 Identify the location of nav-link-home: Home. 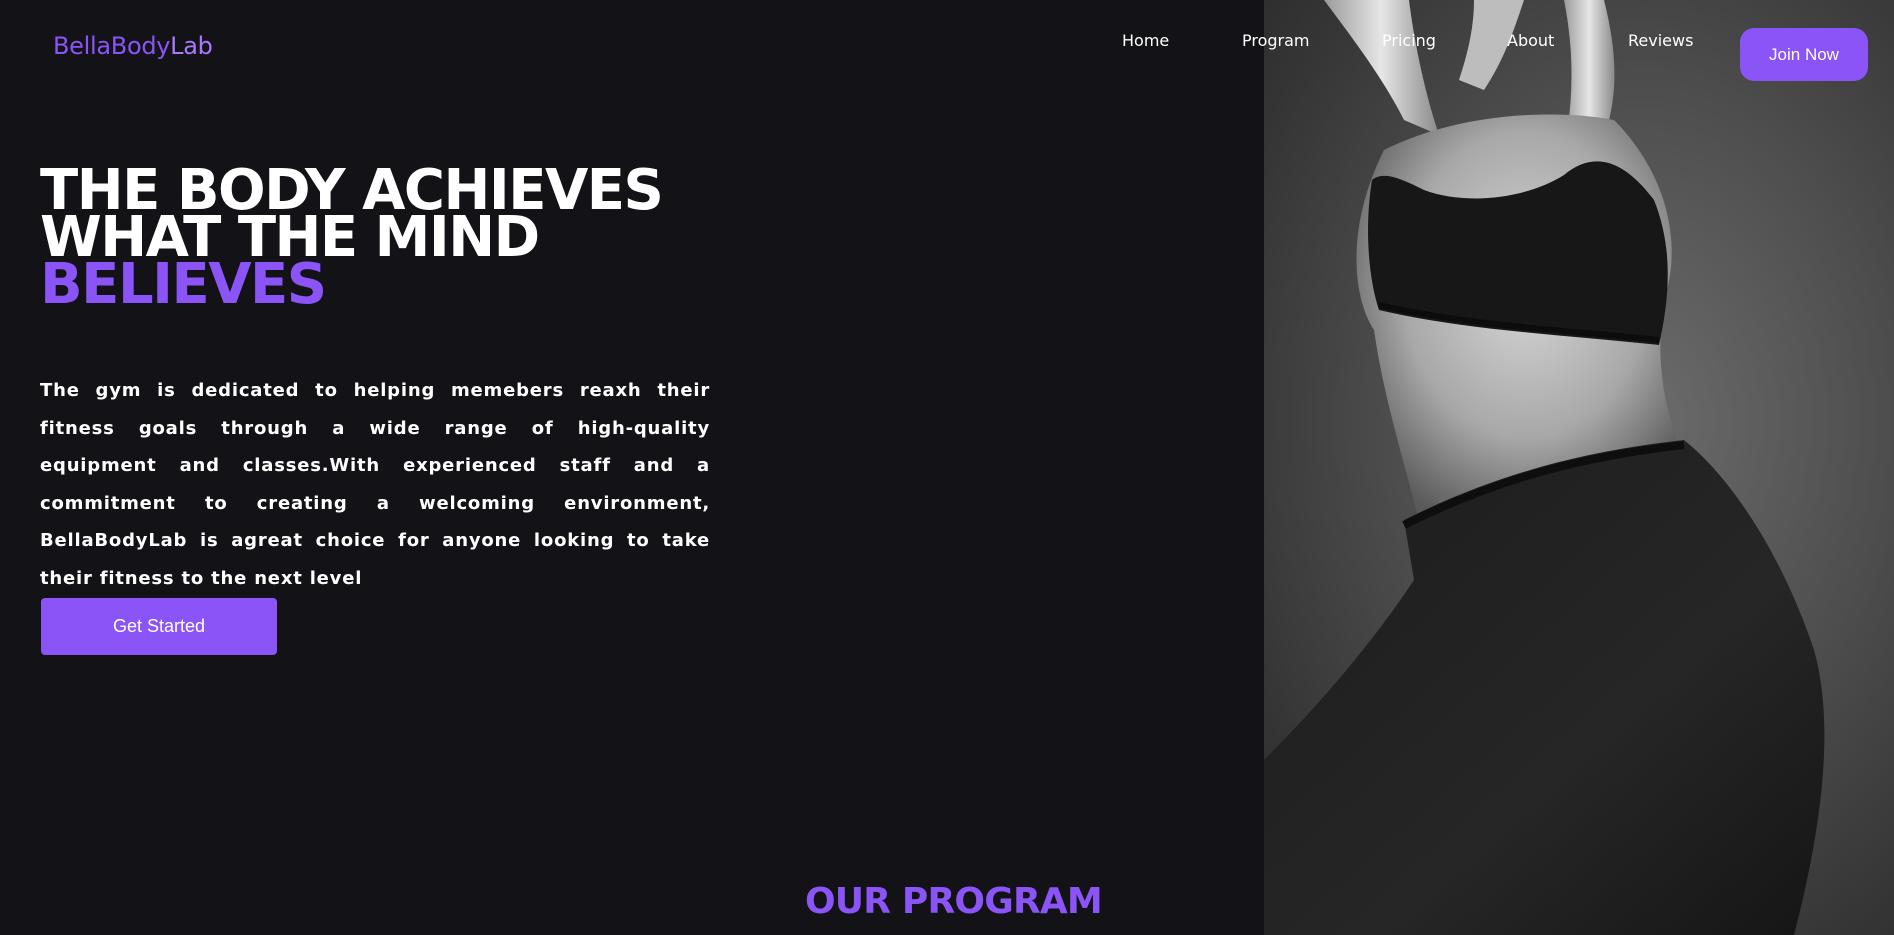
(1145, 40).